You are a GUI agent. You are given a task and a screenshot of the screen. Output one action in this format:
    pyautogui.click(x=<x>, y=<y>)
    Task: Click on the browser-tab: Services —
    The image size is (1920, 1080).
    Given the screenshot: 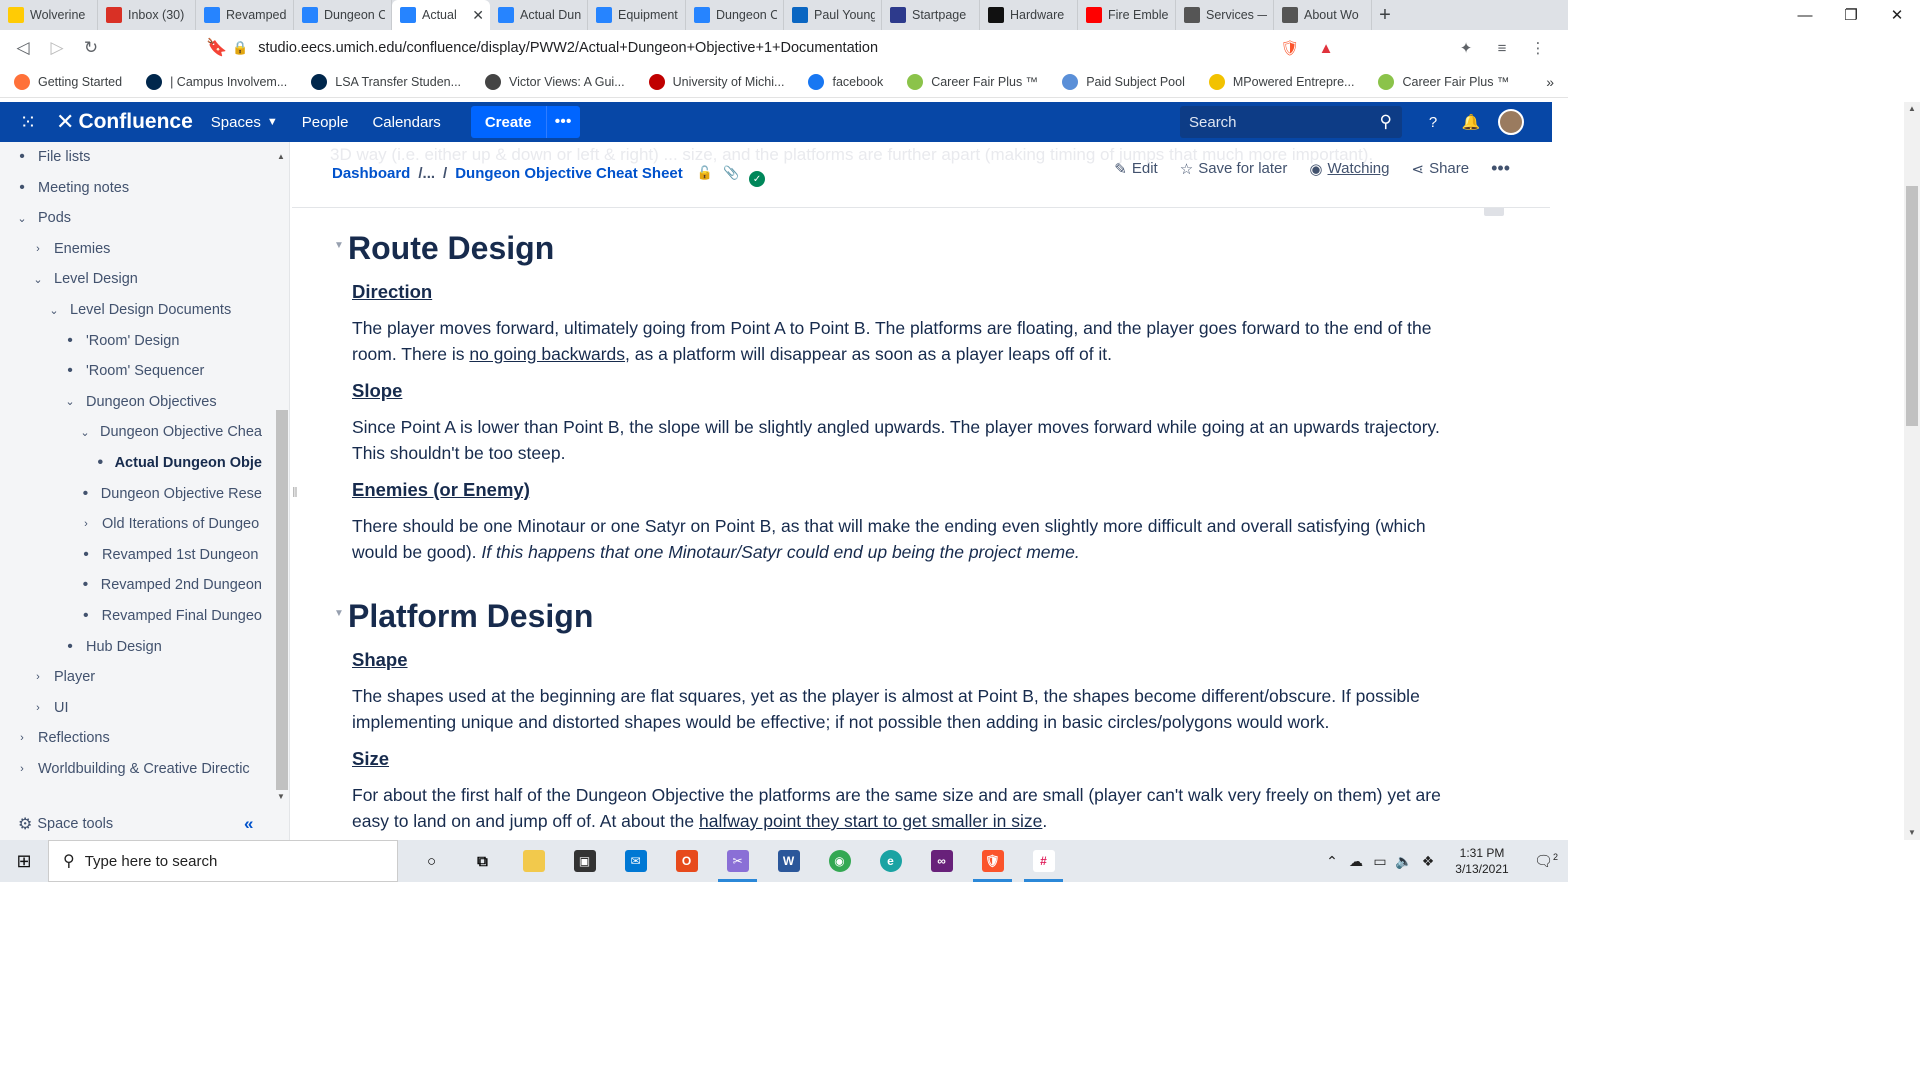 What is the action you would take?
    pyautogui.click(x=1225, y=15)
    